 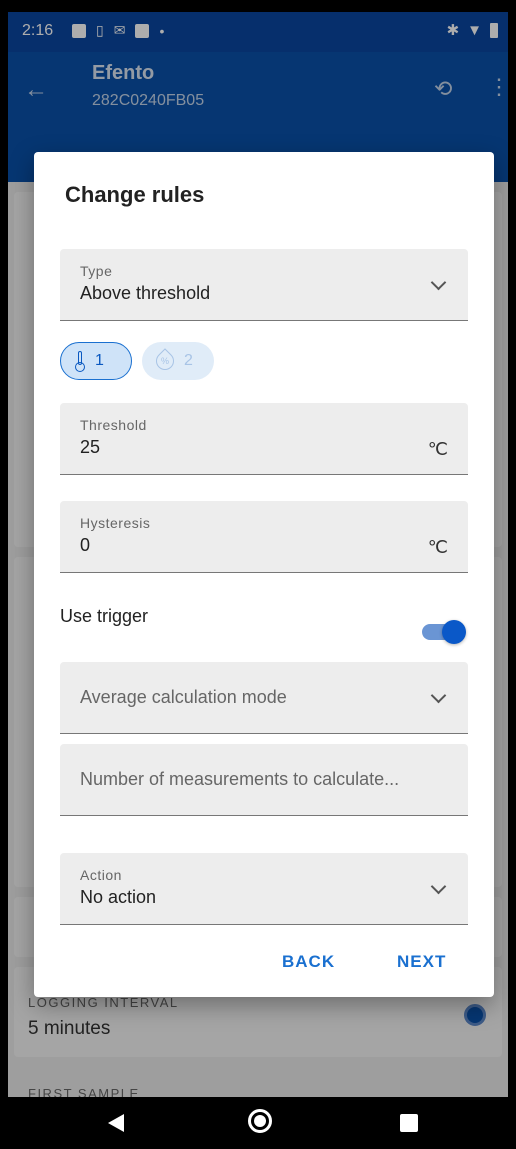 What do you see at coordinates (115, 523) in the screenshot?
I see `hysteresis-label: Hysteresis` at bounding box center [115, 523].